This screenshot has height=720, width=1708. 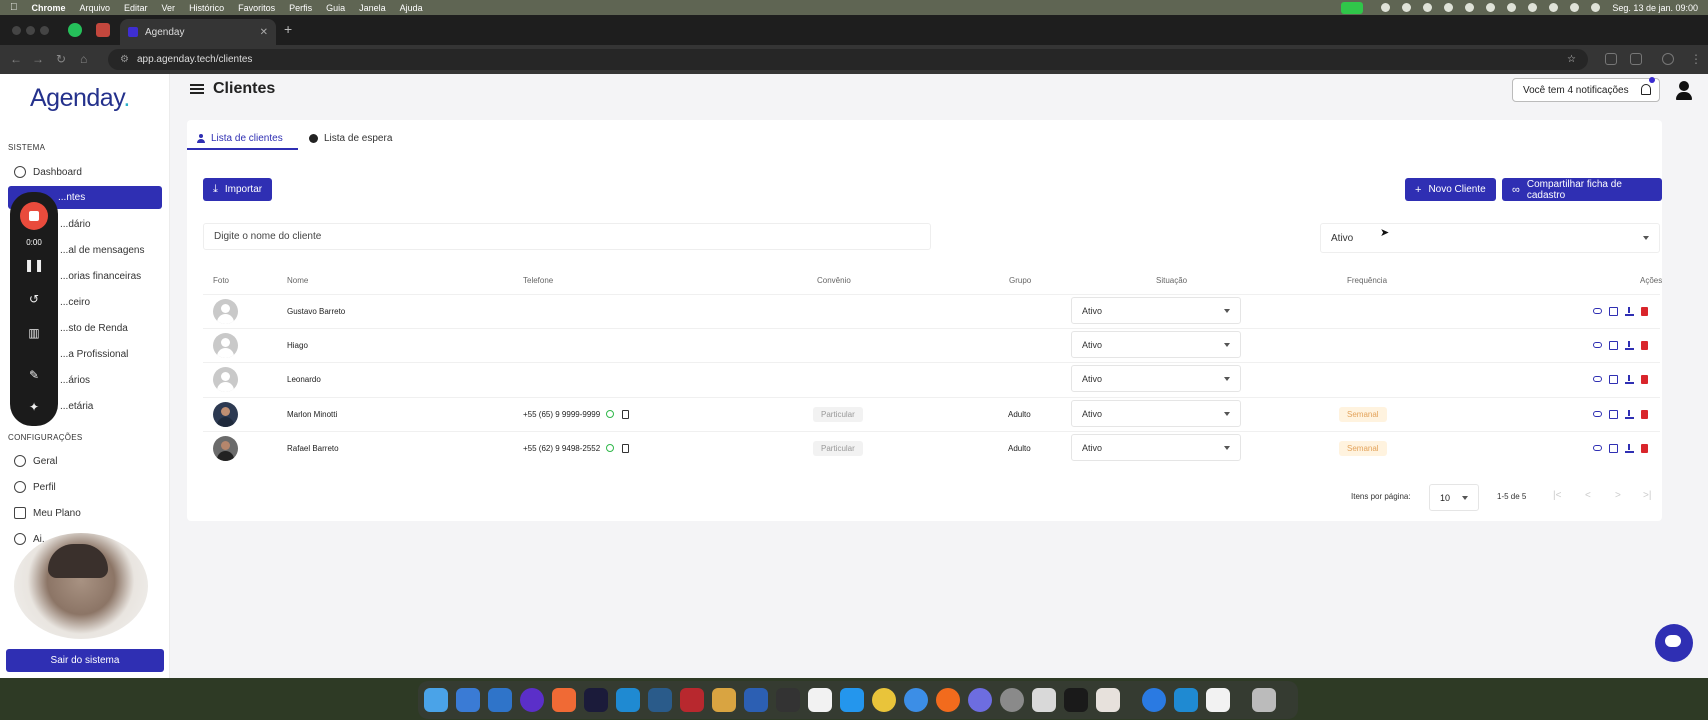 I want to click on address-bar: ⚙ app.agenday.tech/clientes ☆, so click(x=848, y=59).